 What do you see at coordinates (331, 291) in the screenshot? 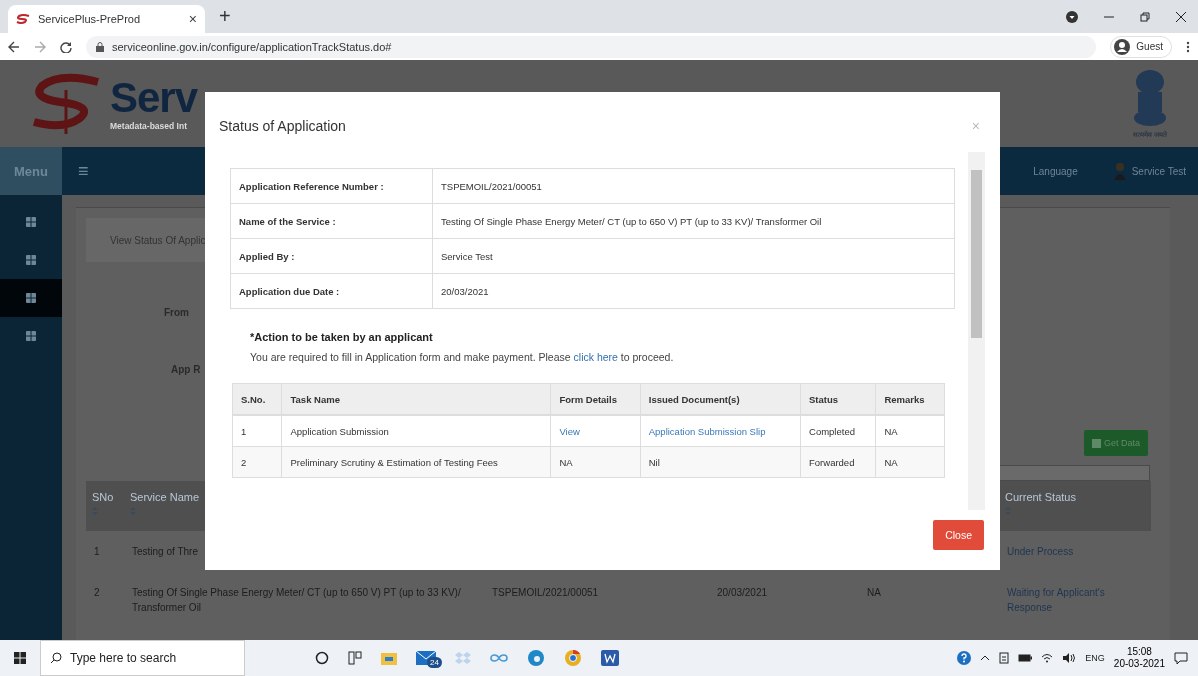
I see `detail-label: Application due Date :` at bounding box center [331, 291].